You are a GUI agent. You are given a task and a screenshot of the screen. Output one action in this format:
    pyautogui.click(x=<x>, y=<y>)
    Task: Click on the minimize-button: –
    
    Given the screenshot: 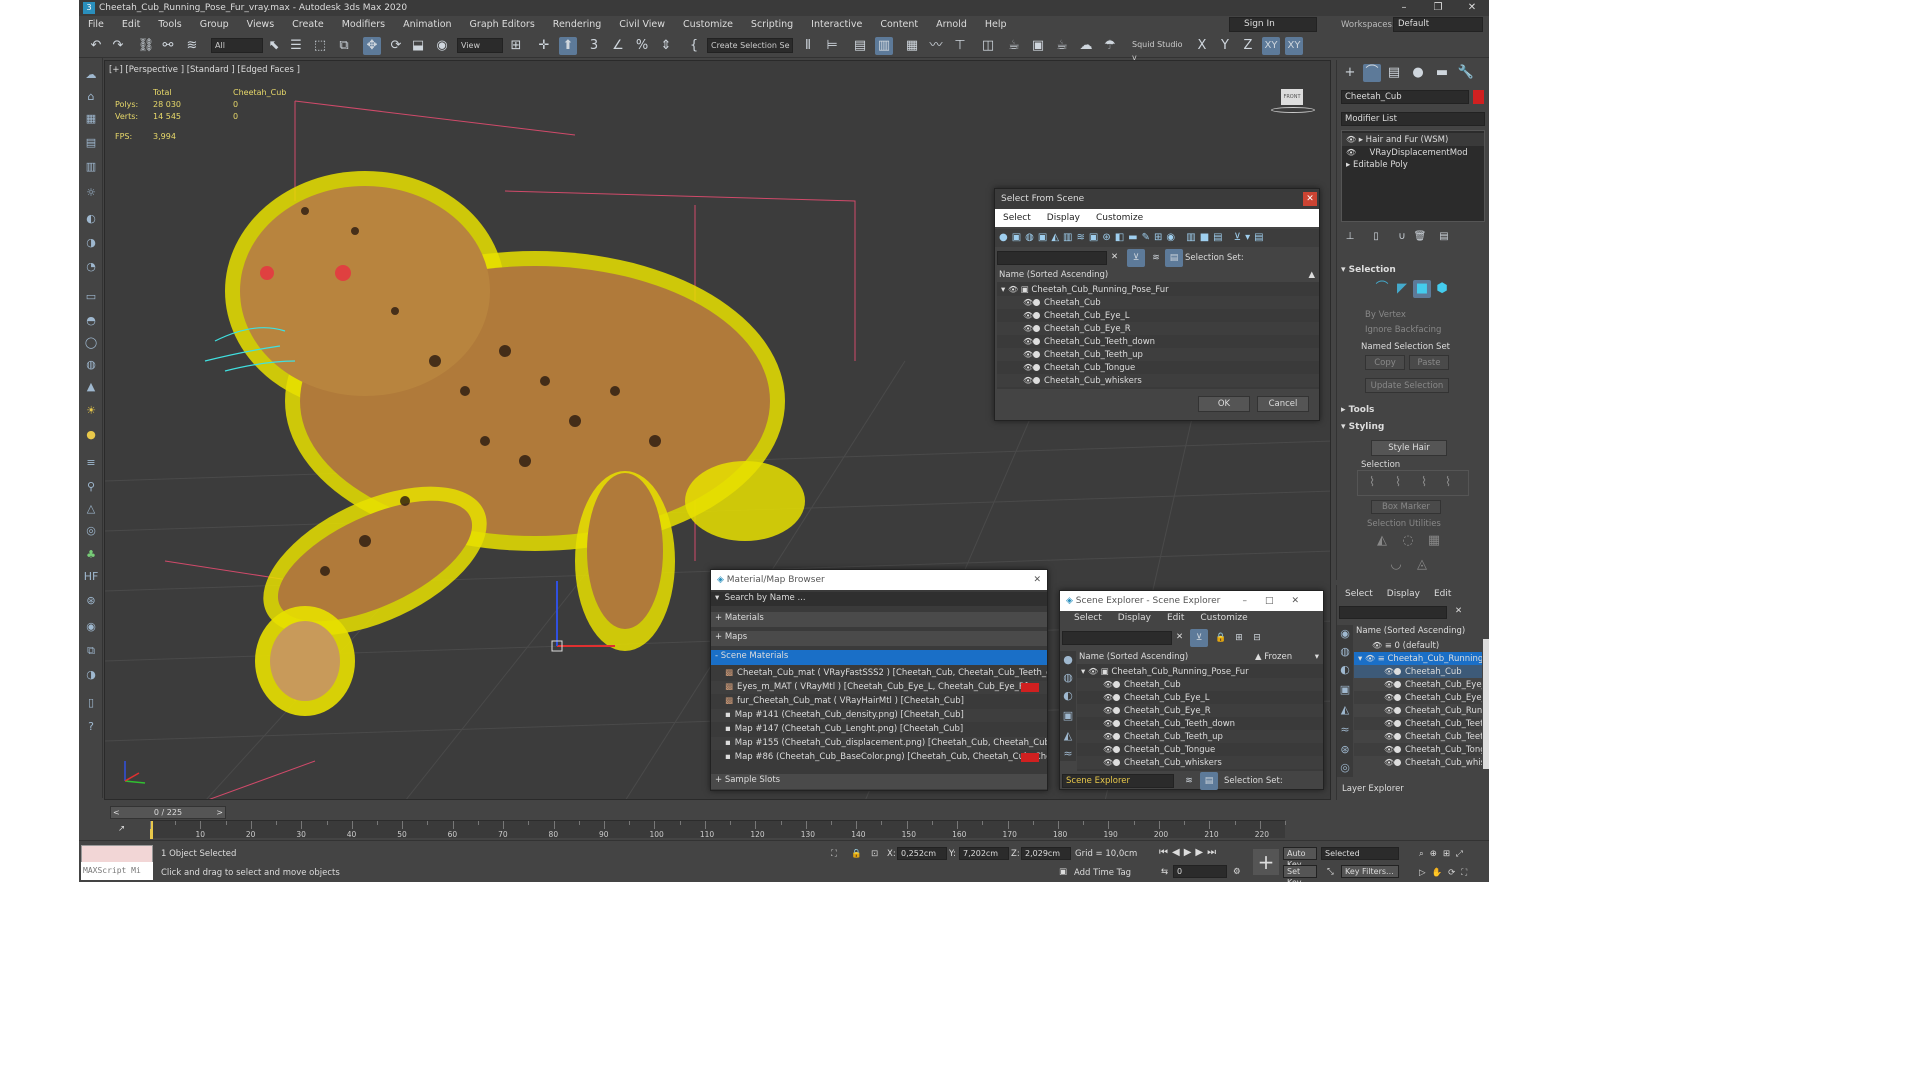 What is the action you would take?
    pyautogui.click(x=1404, y=8)
    